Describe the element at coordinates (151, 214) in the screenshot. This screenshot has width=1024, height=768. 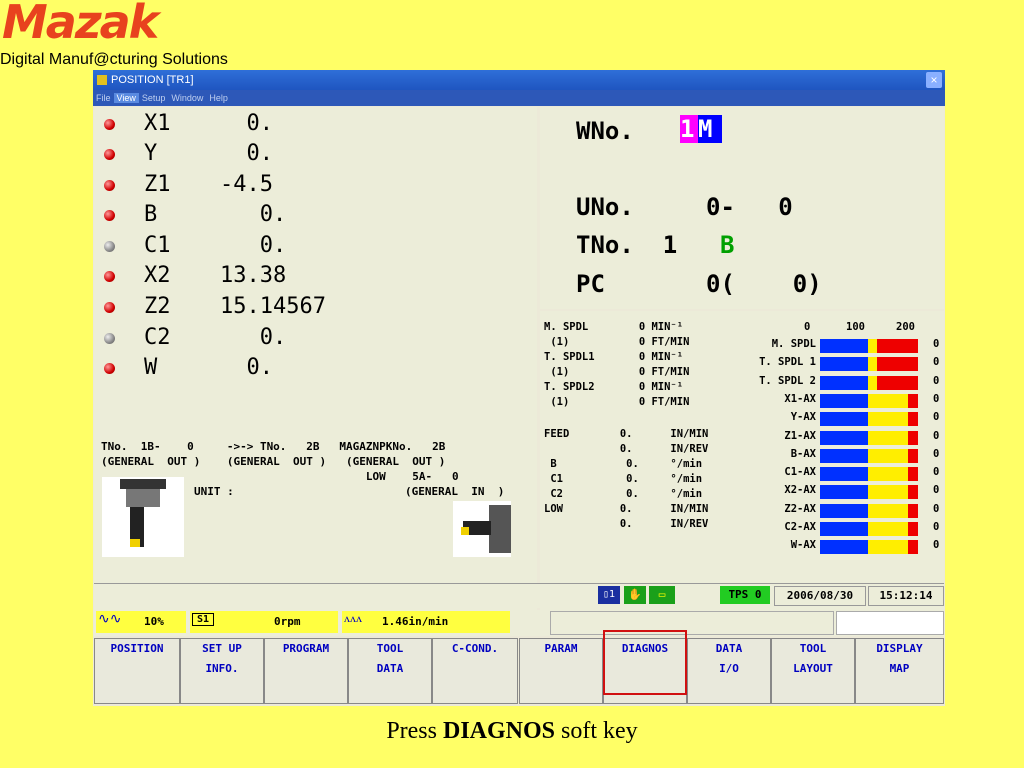
I see `axis-name: B` at that location.